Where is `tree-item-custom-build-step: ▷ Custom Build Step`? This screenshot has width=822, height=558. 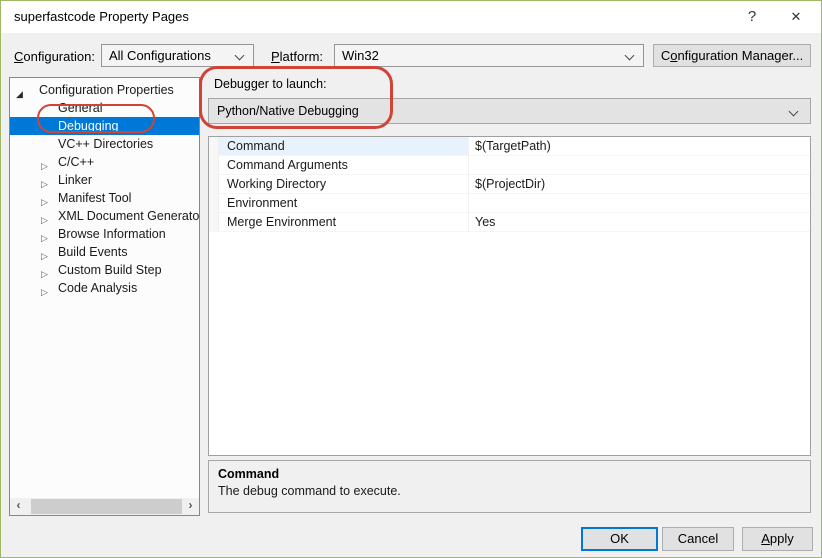
tree-item-custom-build-step: ▷ Custom Build Step is located at coordinates (104, 270).